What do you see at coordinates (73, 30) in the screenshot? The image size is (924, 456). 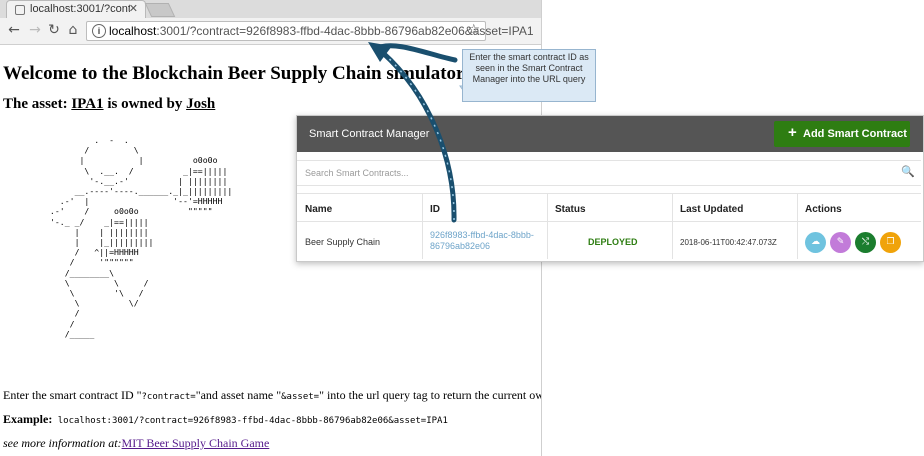 I see `home-icon: ⌂` at bounding box center [73, 30].